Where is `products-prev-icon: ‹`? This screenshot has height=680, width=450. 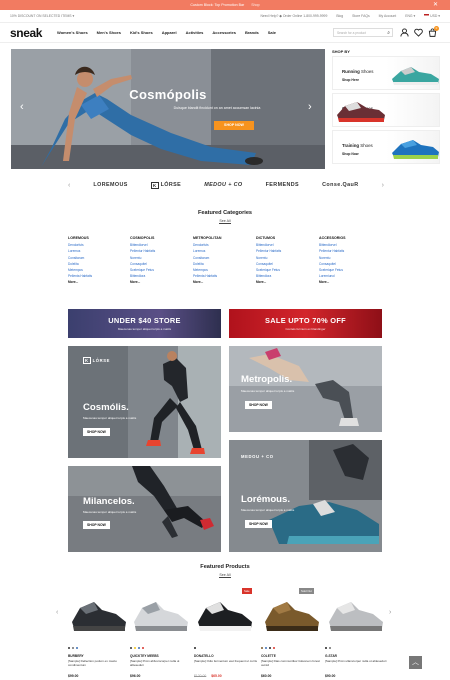 products-prev-icon: ‹ is located at coordinates (57, 612).